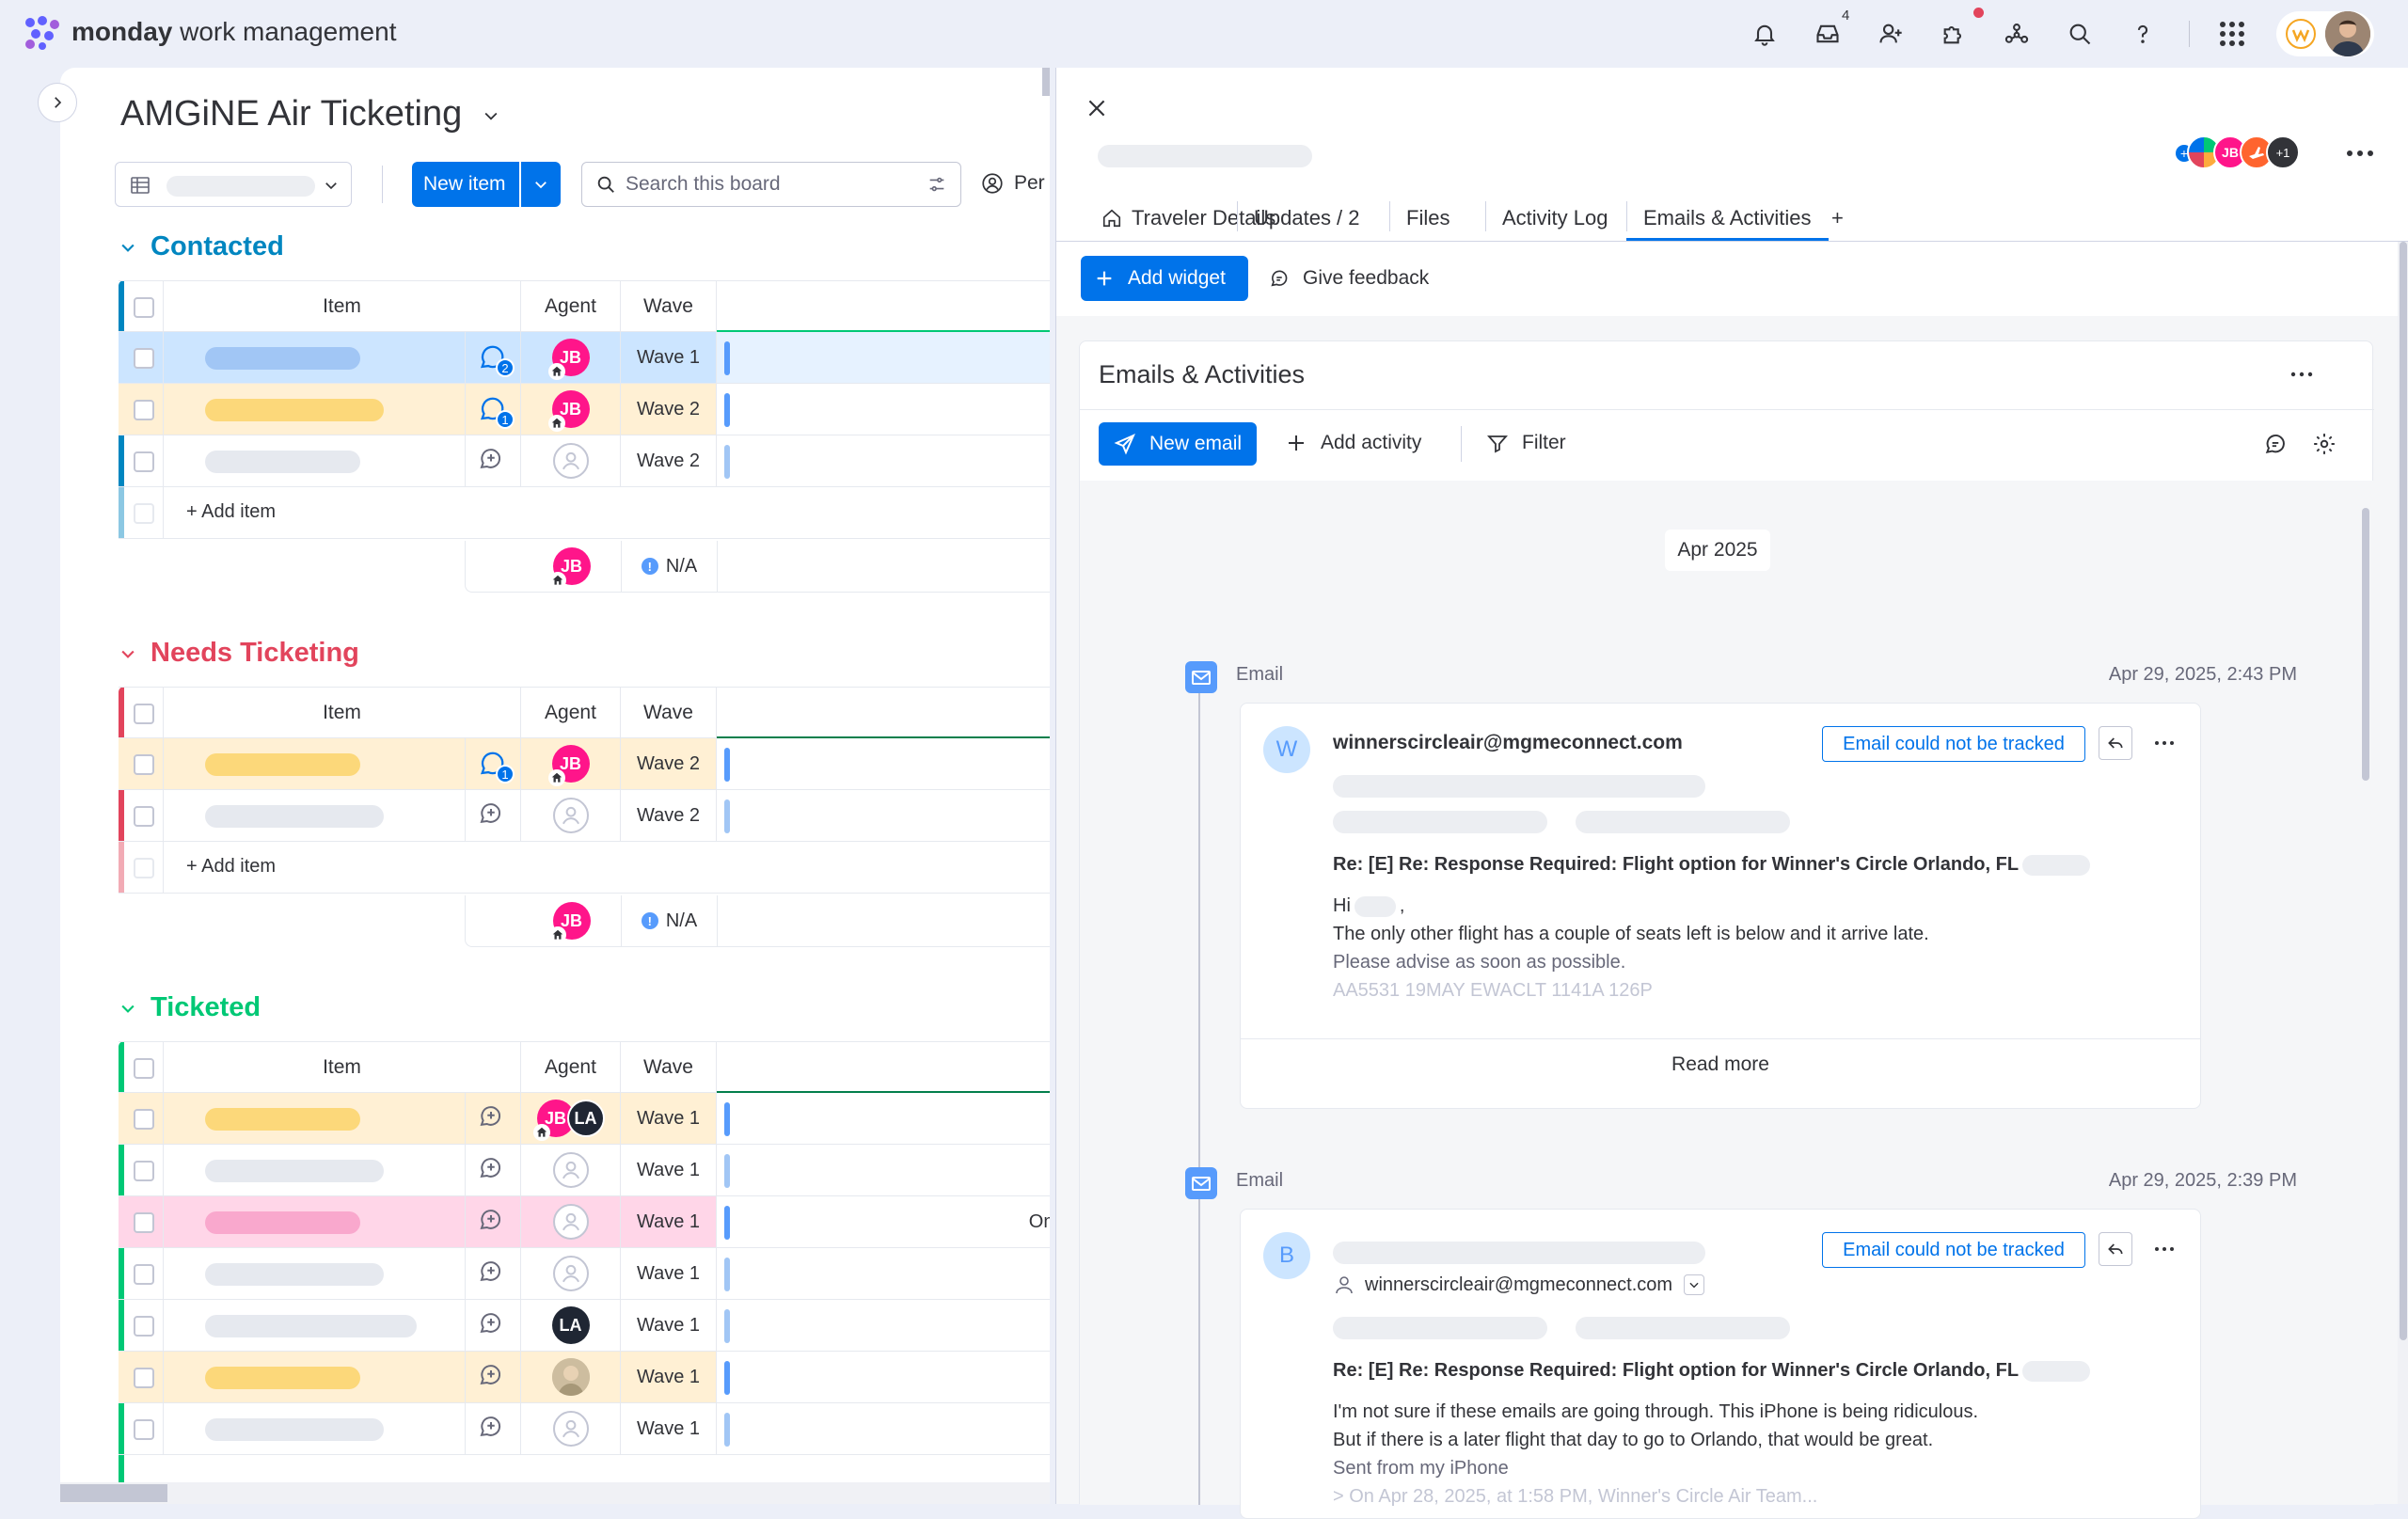 The image size is (2408, 1519). I want to click on widget-scroll-thumb, so click(2366, 644).